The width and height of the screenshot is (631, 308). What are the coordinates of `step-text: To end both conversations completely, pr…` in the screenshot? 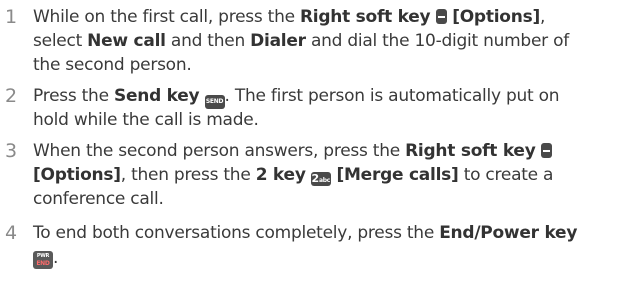 It's located at (236, 233).